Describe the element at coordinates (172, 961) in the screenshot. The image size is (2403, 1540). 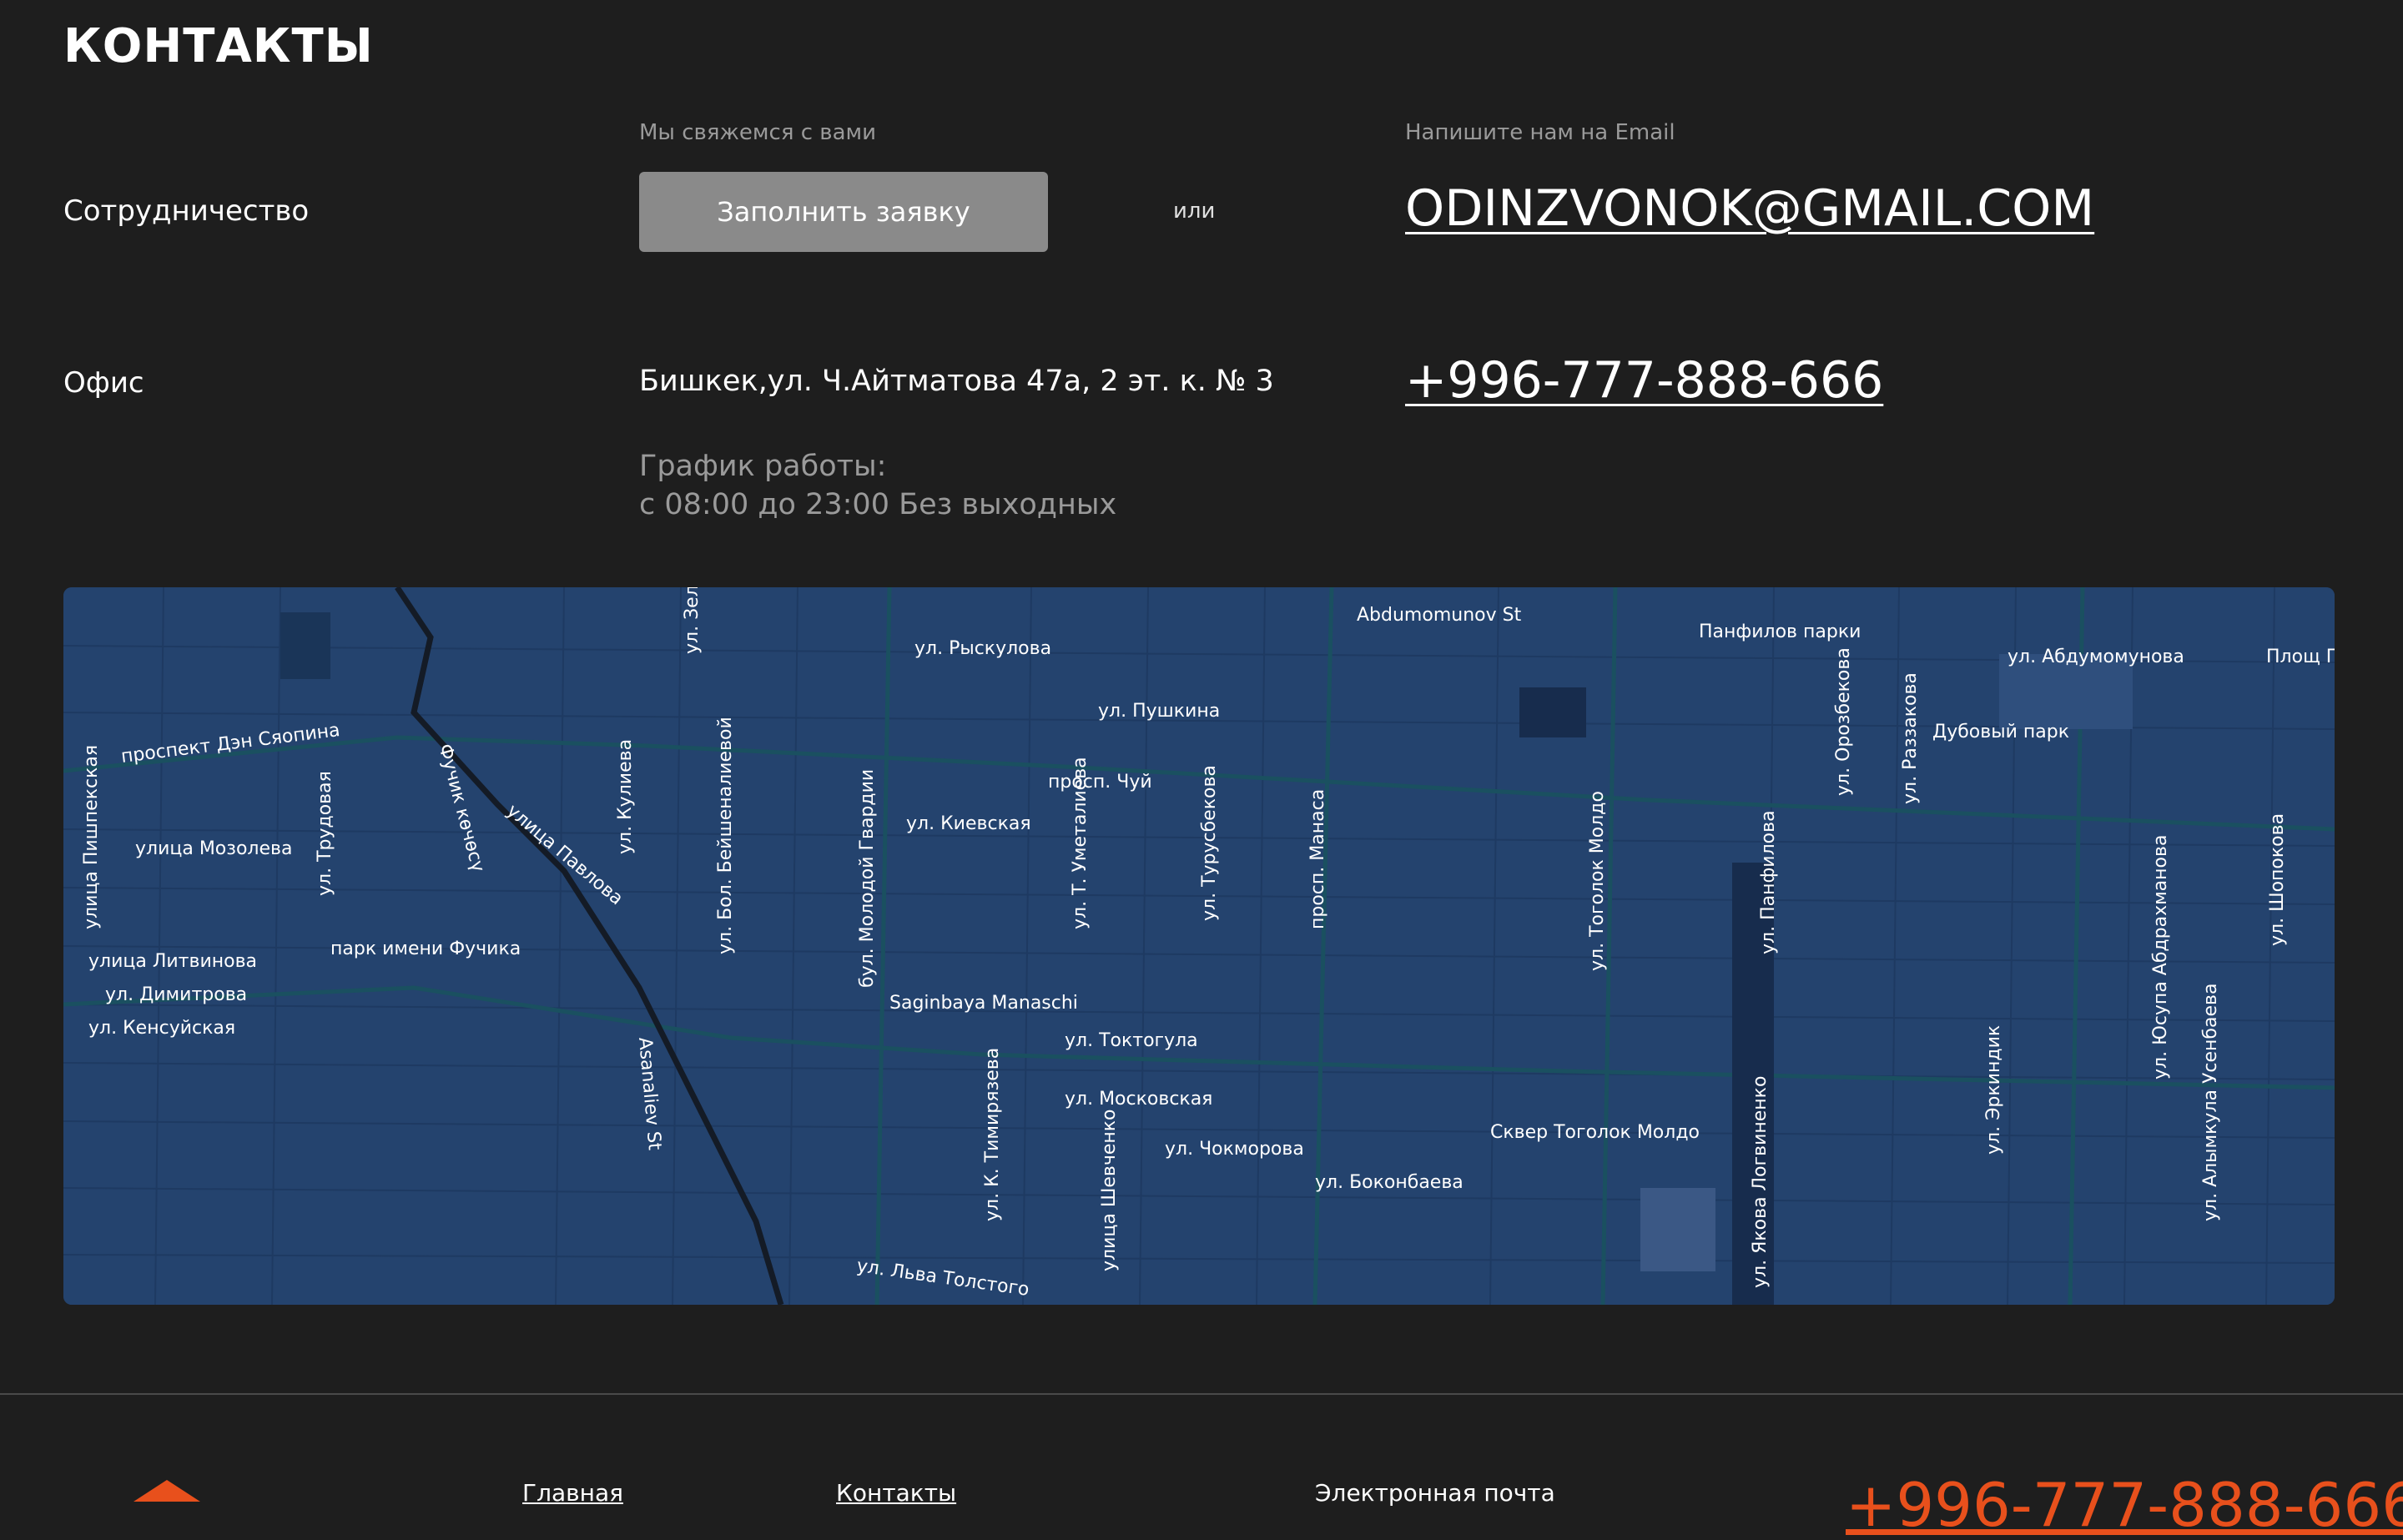
I see `map-label: улица Литвинова` at that location.